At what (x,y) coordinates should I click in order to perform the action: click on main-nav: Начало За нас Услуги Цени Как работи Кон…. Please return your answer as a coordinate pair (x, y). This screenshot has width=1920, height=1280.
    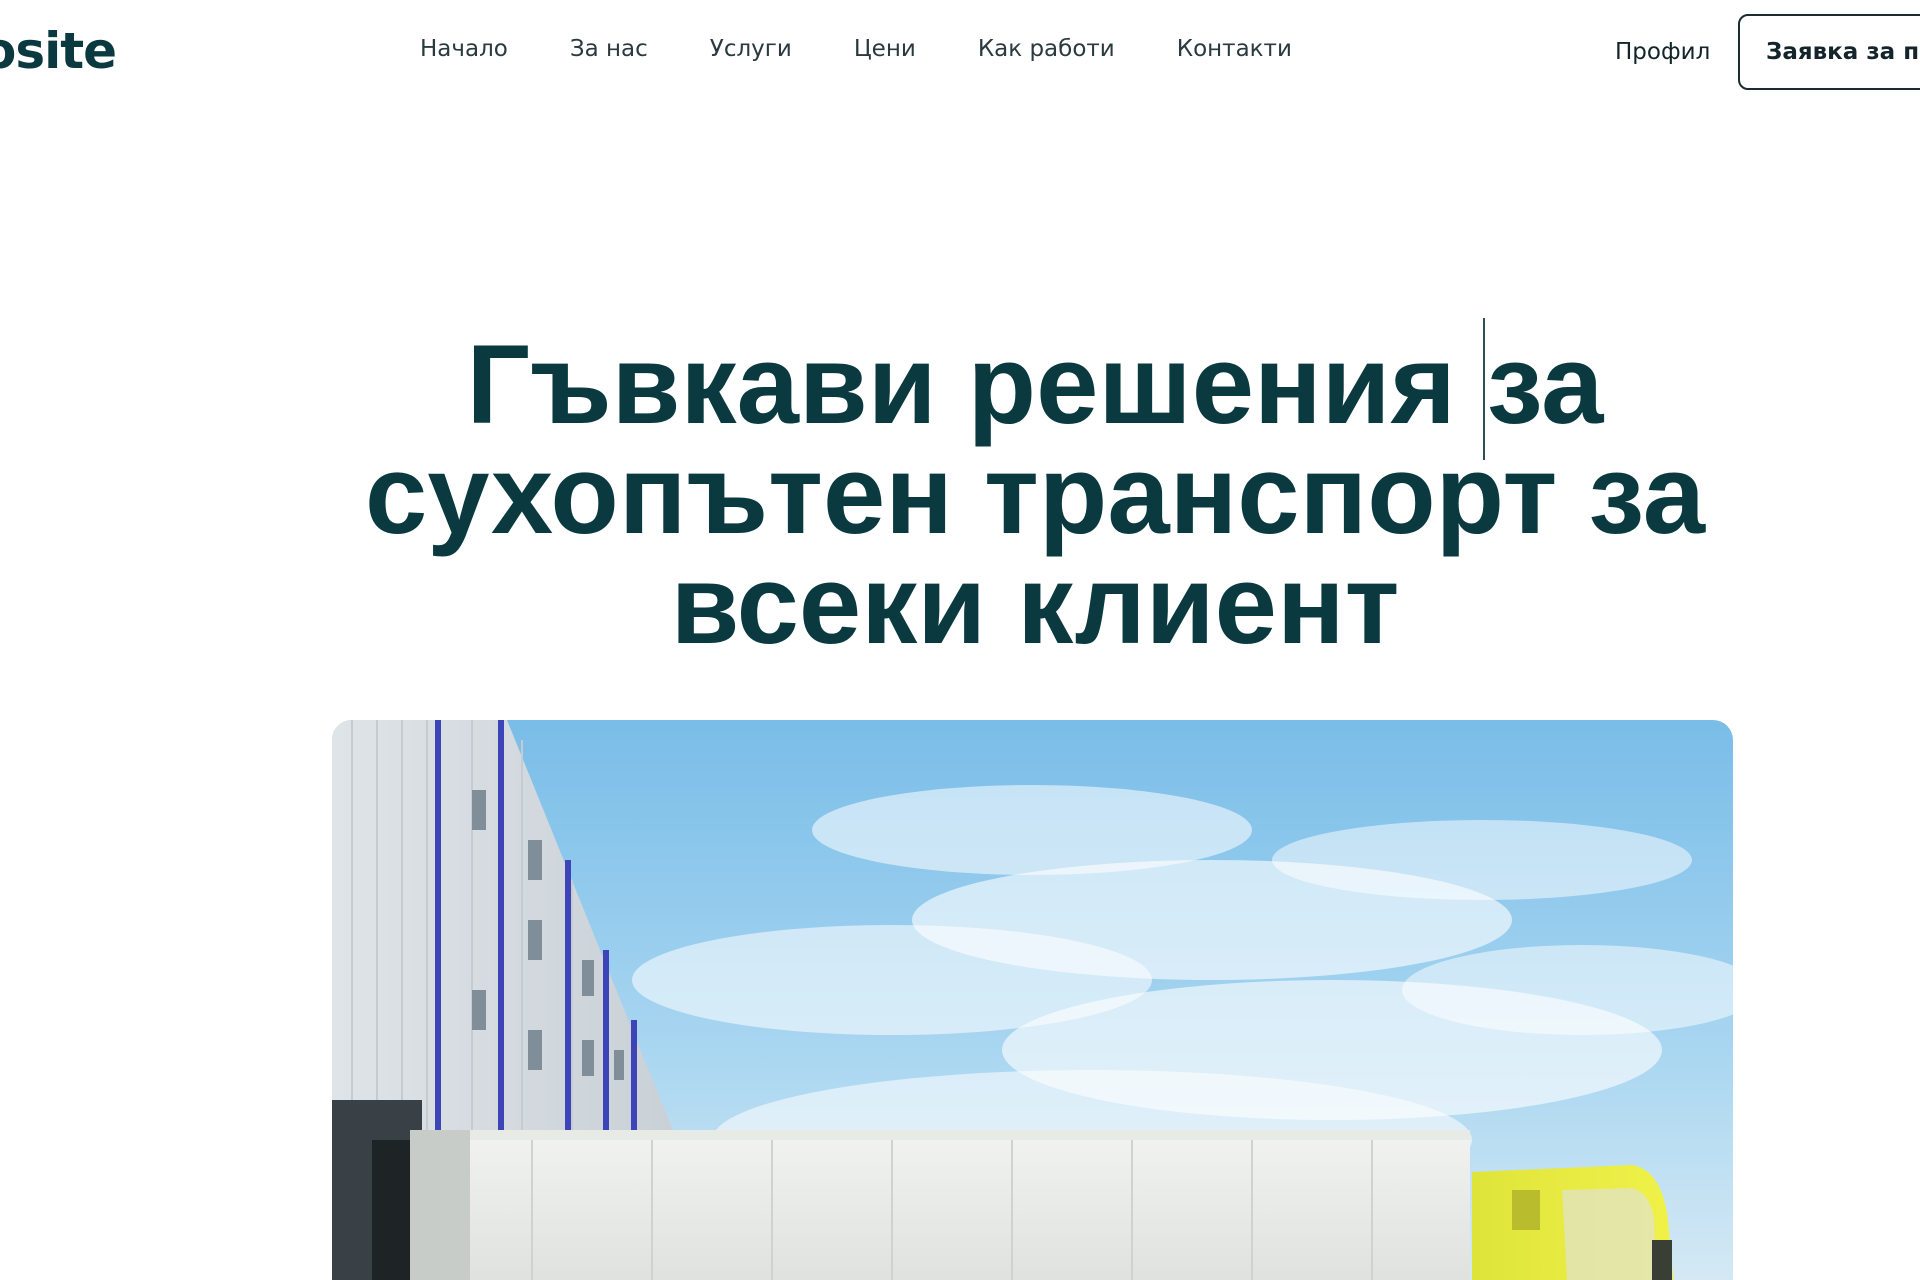
    Looking at the image, I should click on (887, 49).